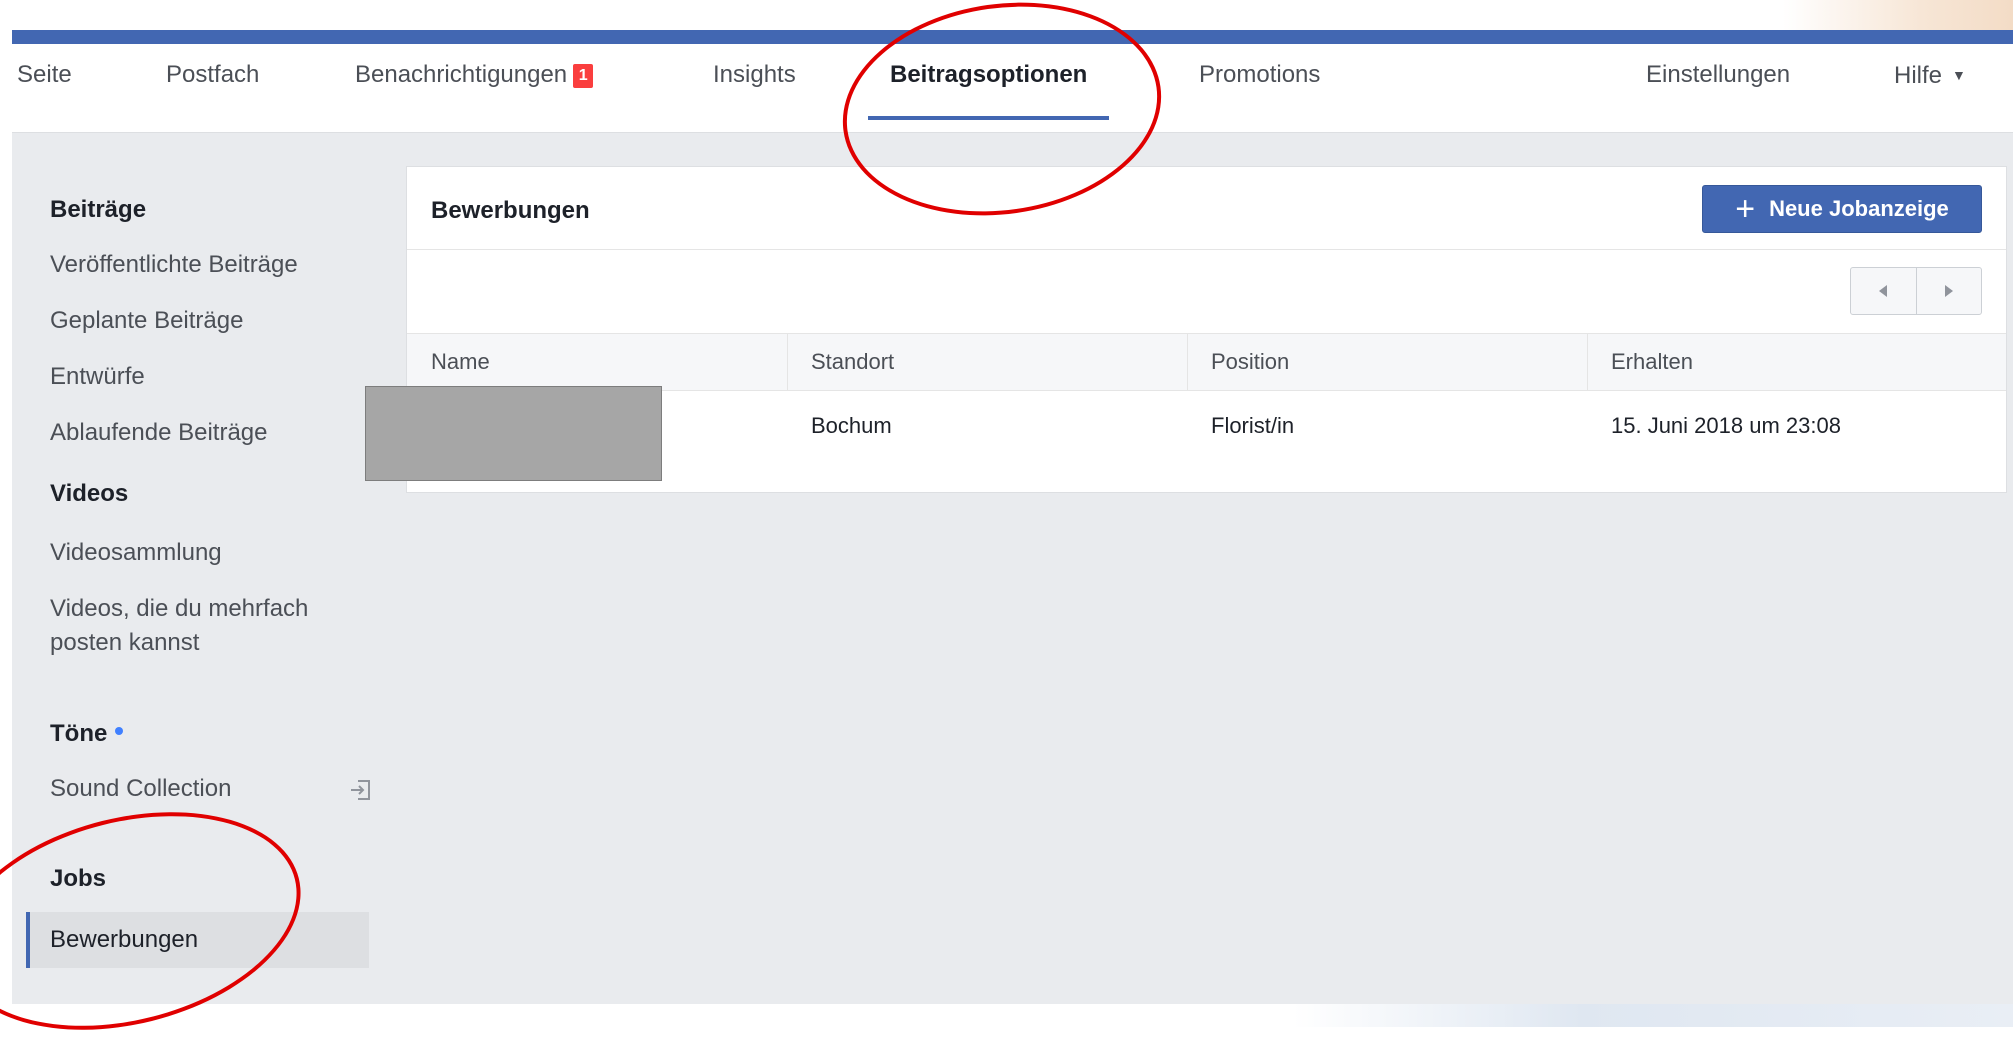 This screenshot has width=2013, height=1064. What do you see at coordinates (119, 731) in the screenshot?
I see `new-indicator-dot` at bounding box center [119, 731].